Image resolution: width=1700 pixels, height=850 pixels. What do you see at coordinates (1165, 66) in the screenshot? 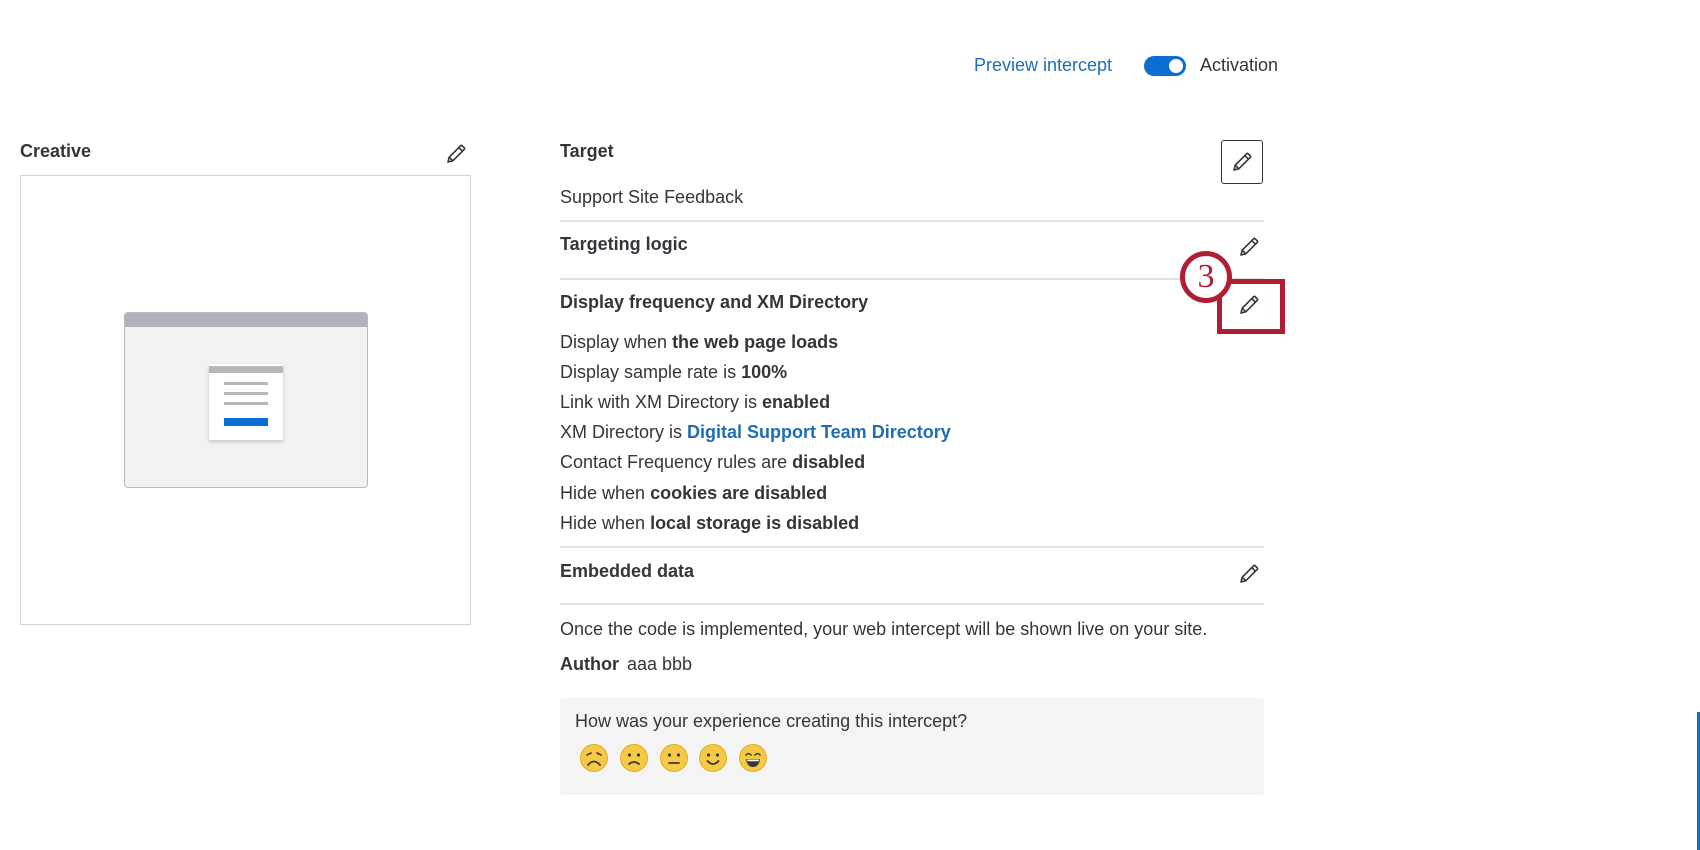
I see `activation-toggle` at bounding box center [1165, 66].